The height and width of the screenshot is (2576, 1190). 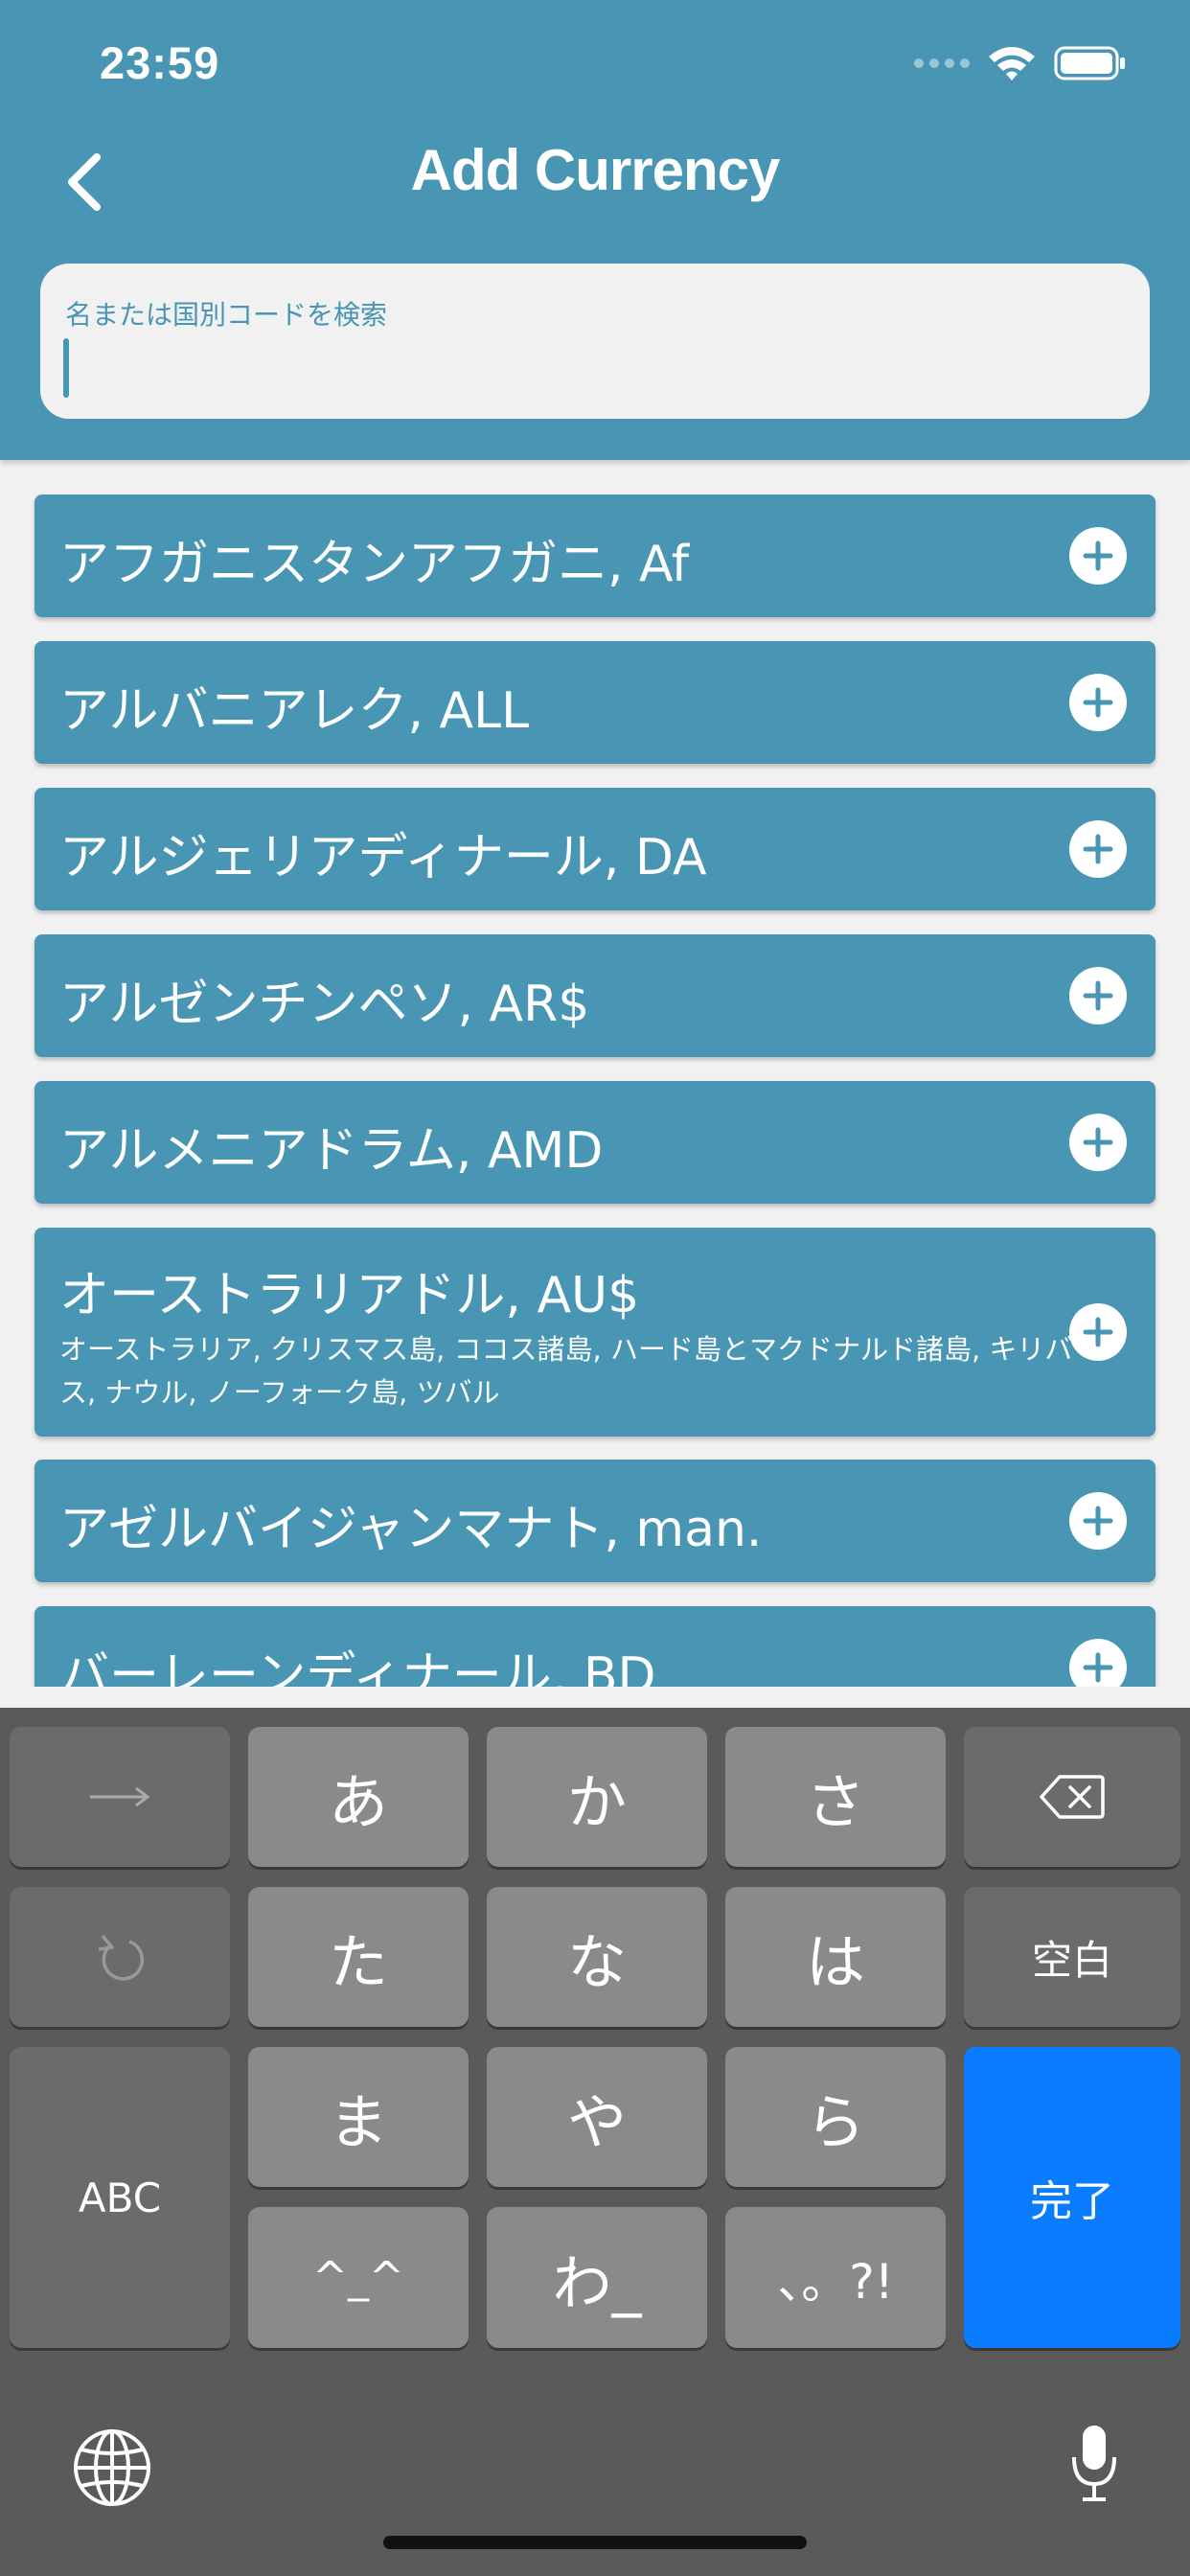 I want to click on key-label: は, so click(x=835, y=1962).